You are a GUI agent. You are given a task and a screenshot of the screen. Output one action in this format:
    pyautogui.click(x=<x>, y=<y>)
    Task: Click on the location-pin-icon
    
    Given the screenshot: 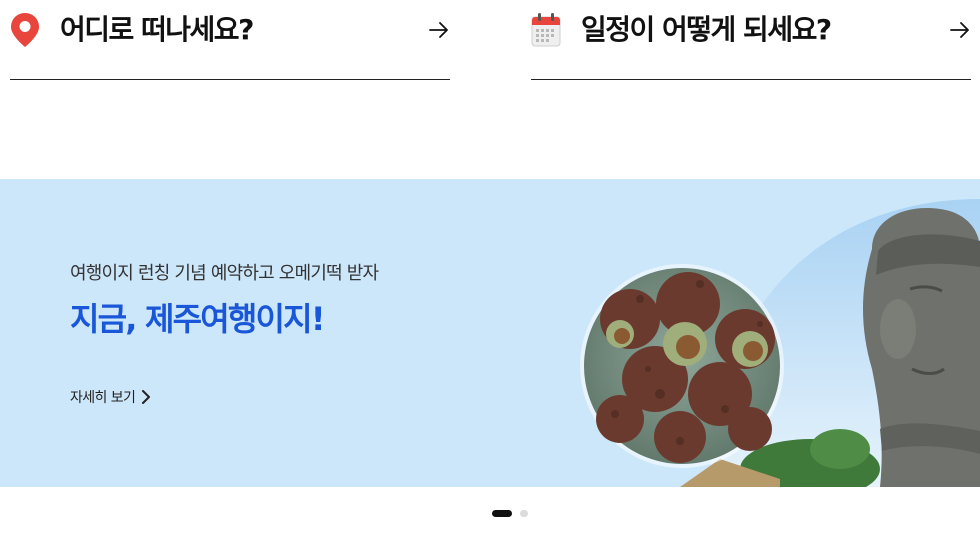 What is the action you would take?
    pyautogui.click(x=25, y=30)
    